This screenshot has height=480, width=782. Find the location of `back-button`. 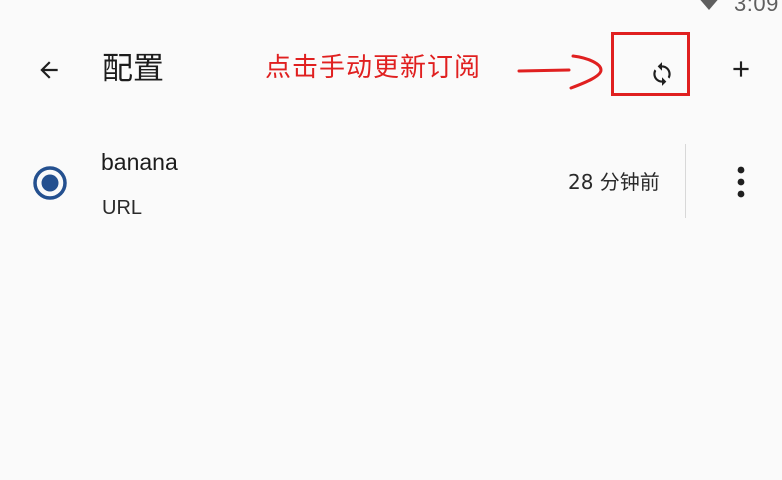

back-button is located at coordinates (49, 70).